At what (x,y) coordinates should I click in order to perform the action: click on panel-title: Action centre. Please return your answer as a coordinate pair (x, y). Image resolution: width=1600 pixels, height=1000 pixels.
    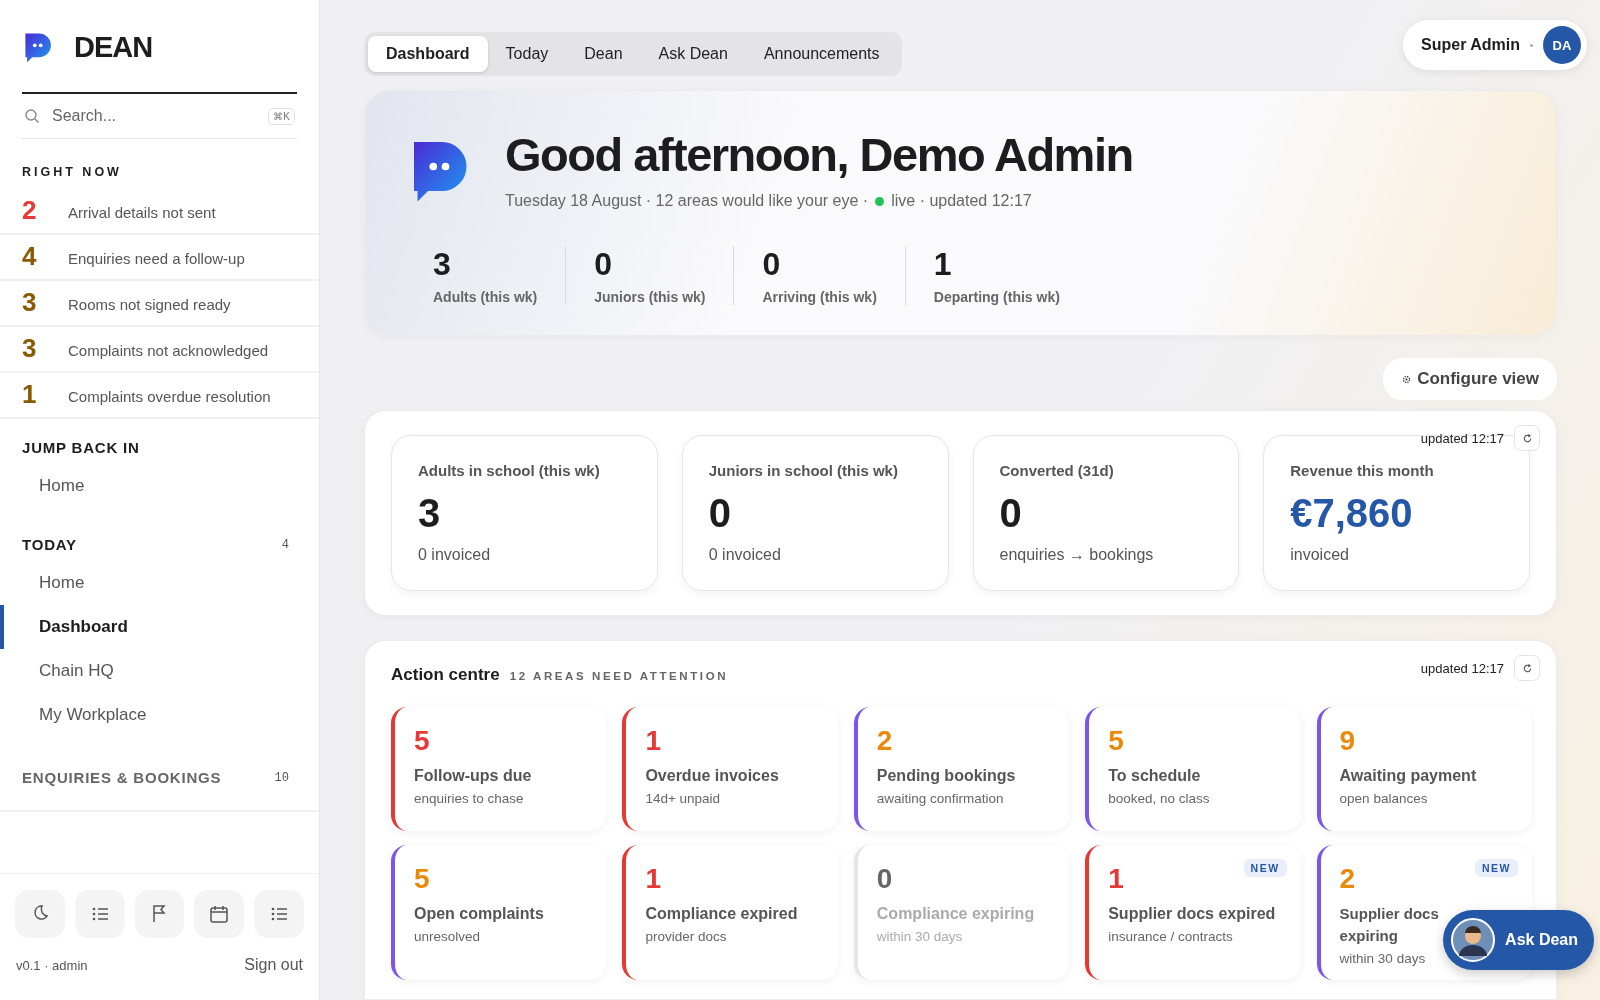
    Looking at the image, I should click on (445, 675).